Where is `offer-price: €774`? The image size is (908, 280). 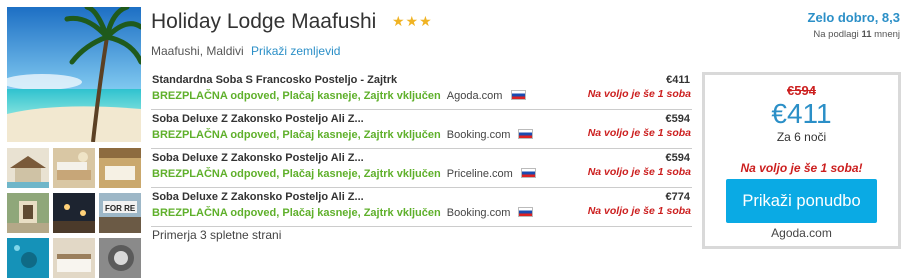 offer-price: €774 is located at coordinates (677, 197).